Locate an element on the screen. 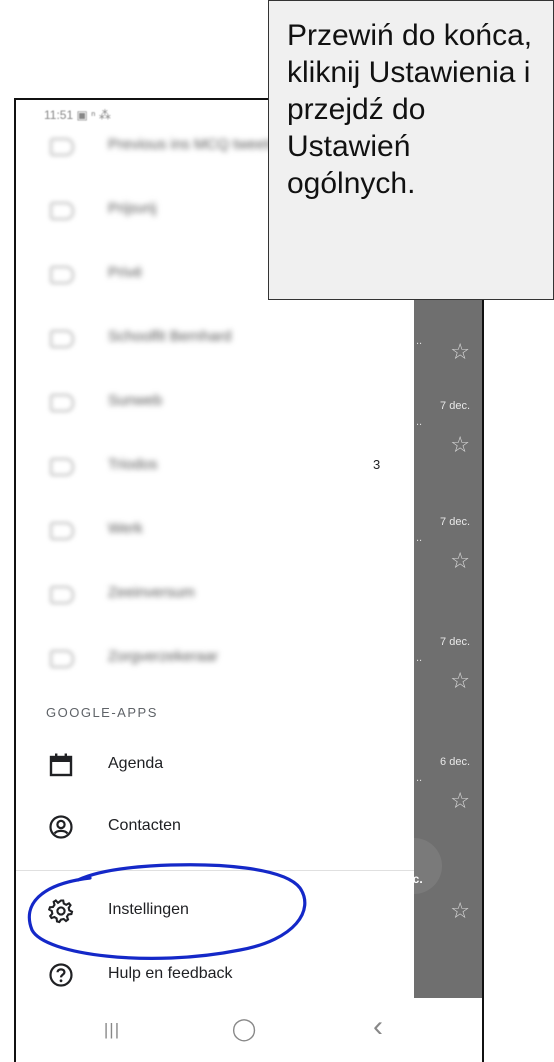 The image size is (554, 1062). drawer-label-item: Werk is located at coordinates (215, 532).